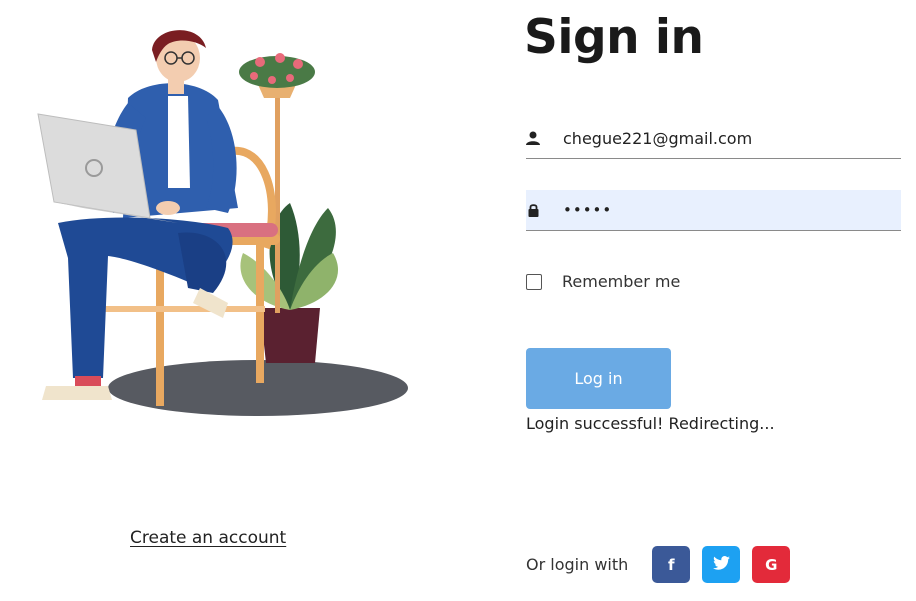 The height and width of the screenshot is (601, 916). Describe the element at coordinates (577, 564) in the screenshot. I see `social-login-label: Or login with` at that location.